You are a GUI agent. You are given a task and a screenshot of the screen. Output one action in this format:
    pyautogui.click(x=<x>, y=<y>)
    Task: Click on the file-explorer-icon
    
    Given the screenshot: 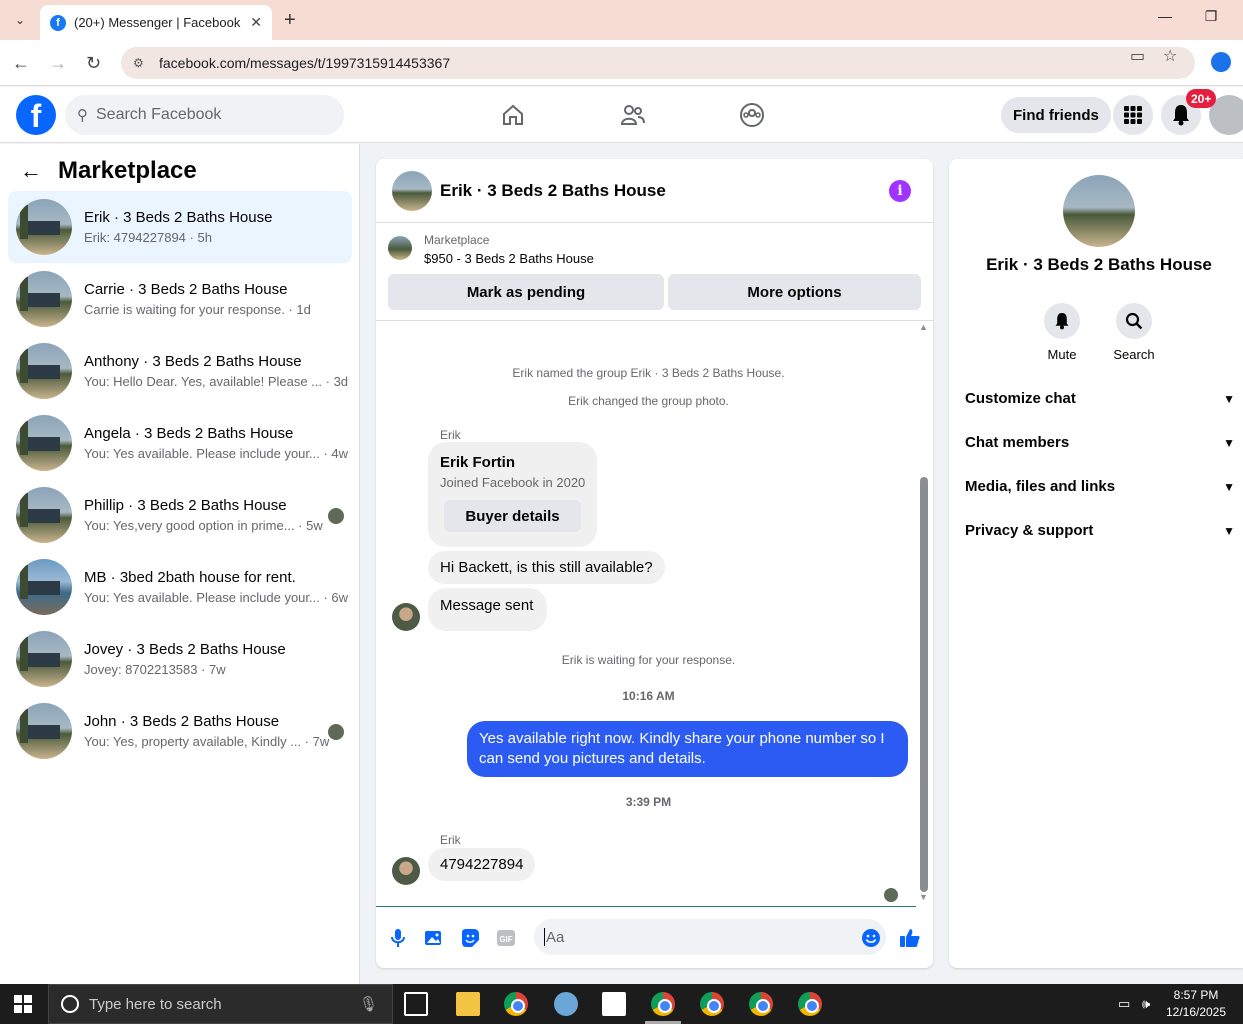 What is the action you would take?
    pyautogui.click(x=468, y=1004)
    